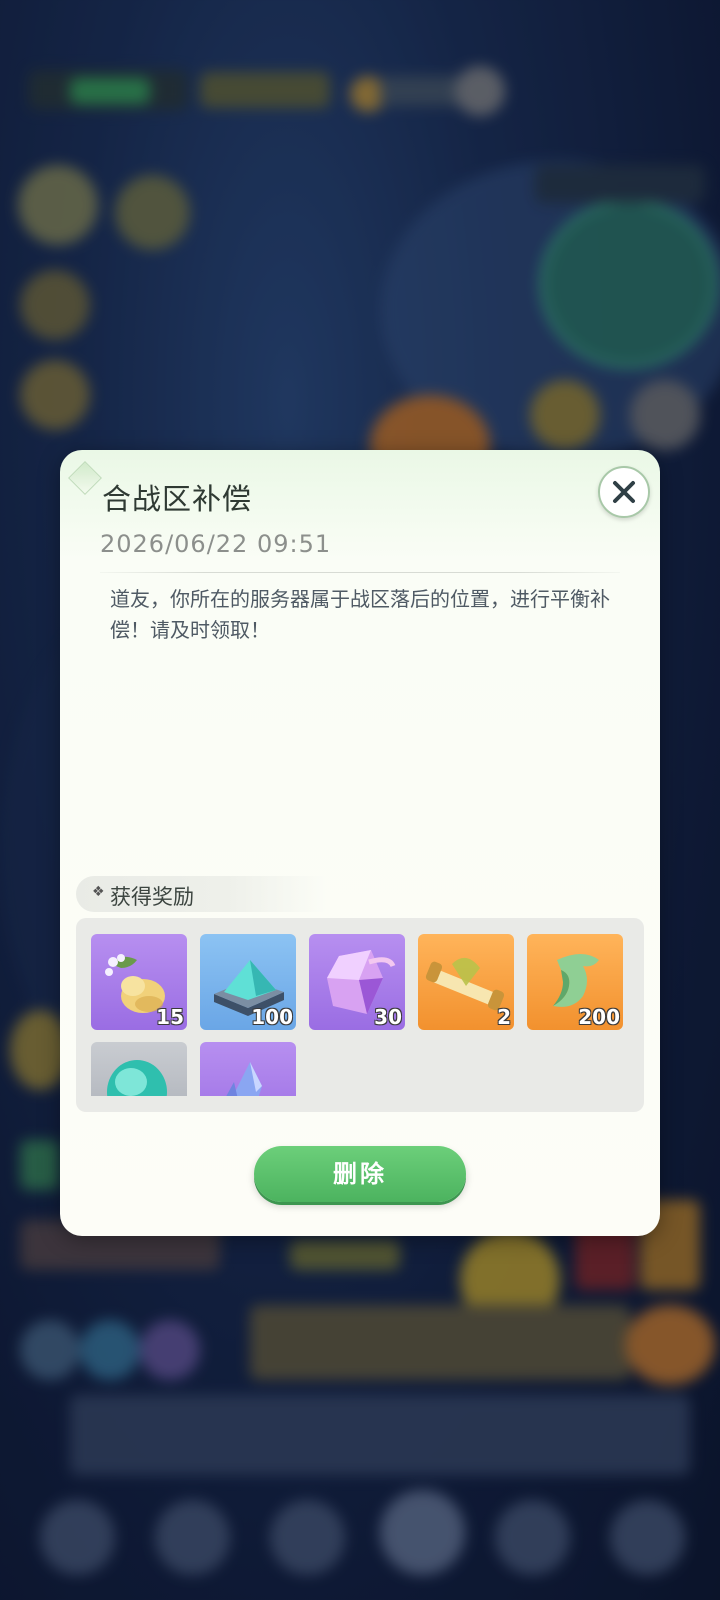 The image size is (720, 1600). What do you see at coordinates (504, 1017) in the screenshot?
I see `reward-quantity: 2` at bounding box center [504, 1017].